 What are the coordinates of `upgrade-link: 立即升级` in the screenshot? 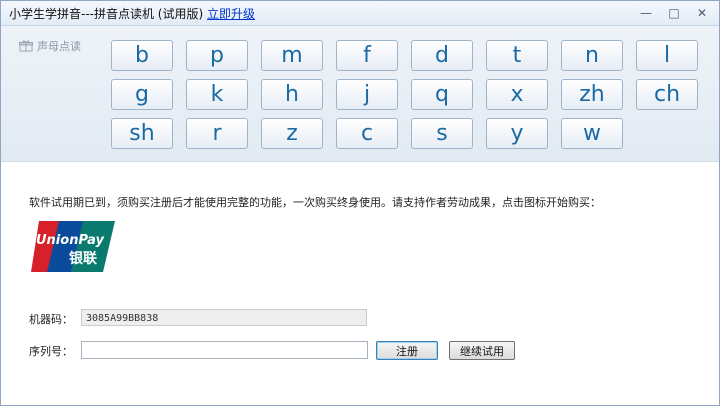 It's located at (231, 14).